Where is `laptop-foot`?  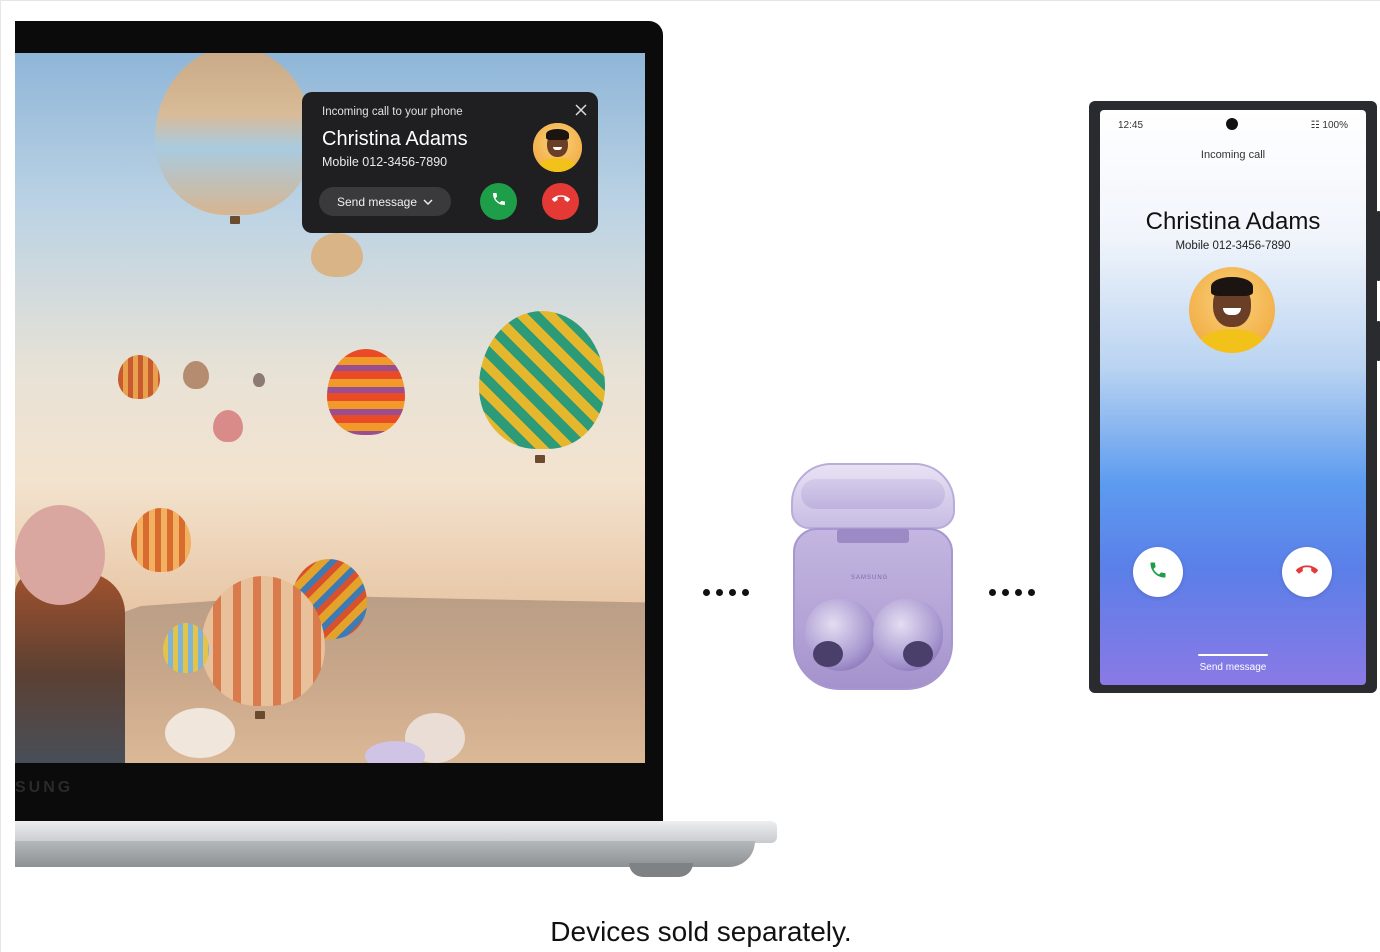
laptop-foot is located at coordinates (661, 870).